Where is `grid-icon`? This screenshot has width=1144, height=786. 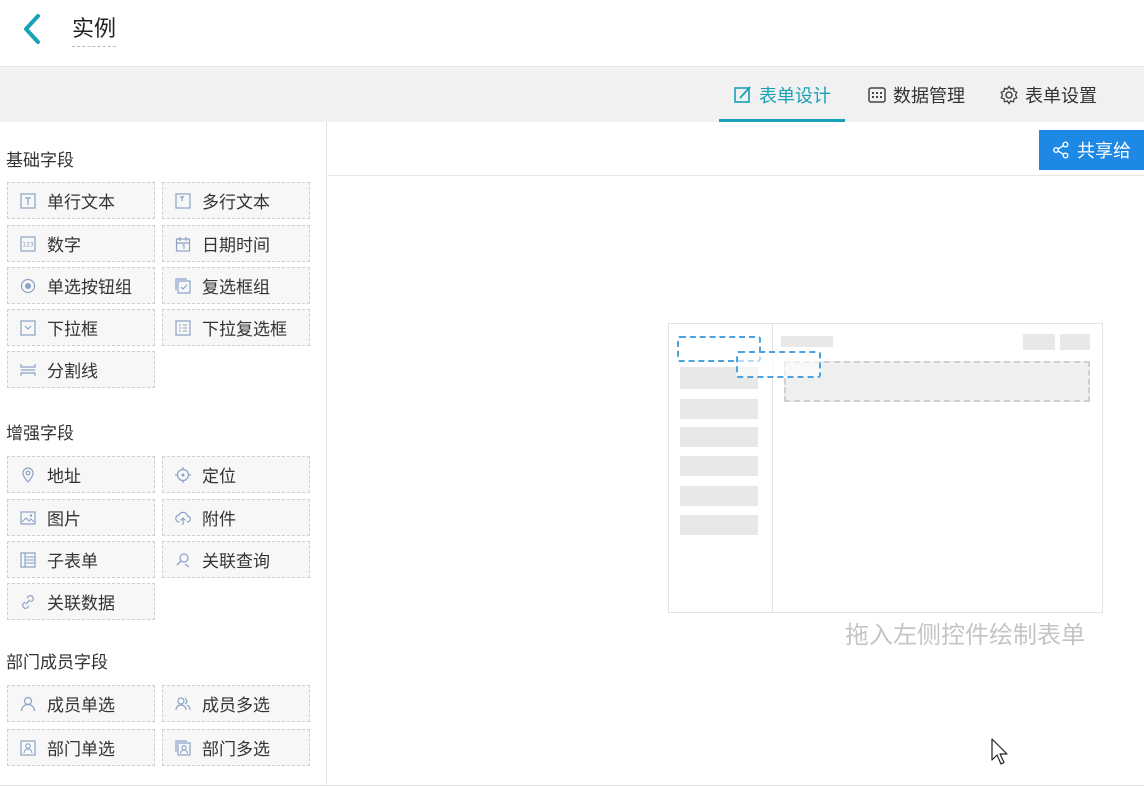 grid-icon is located at coordinates (877, 94).